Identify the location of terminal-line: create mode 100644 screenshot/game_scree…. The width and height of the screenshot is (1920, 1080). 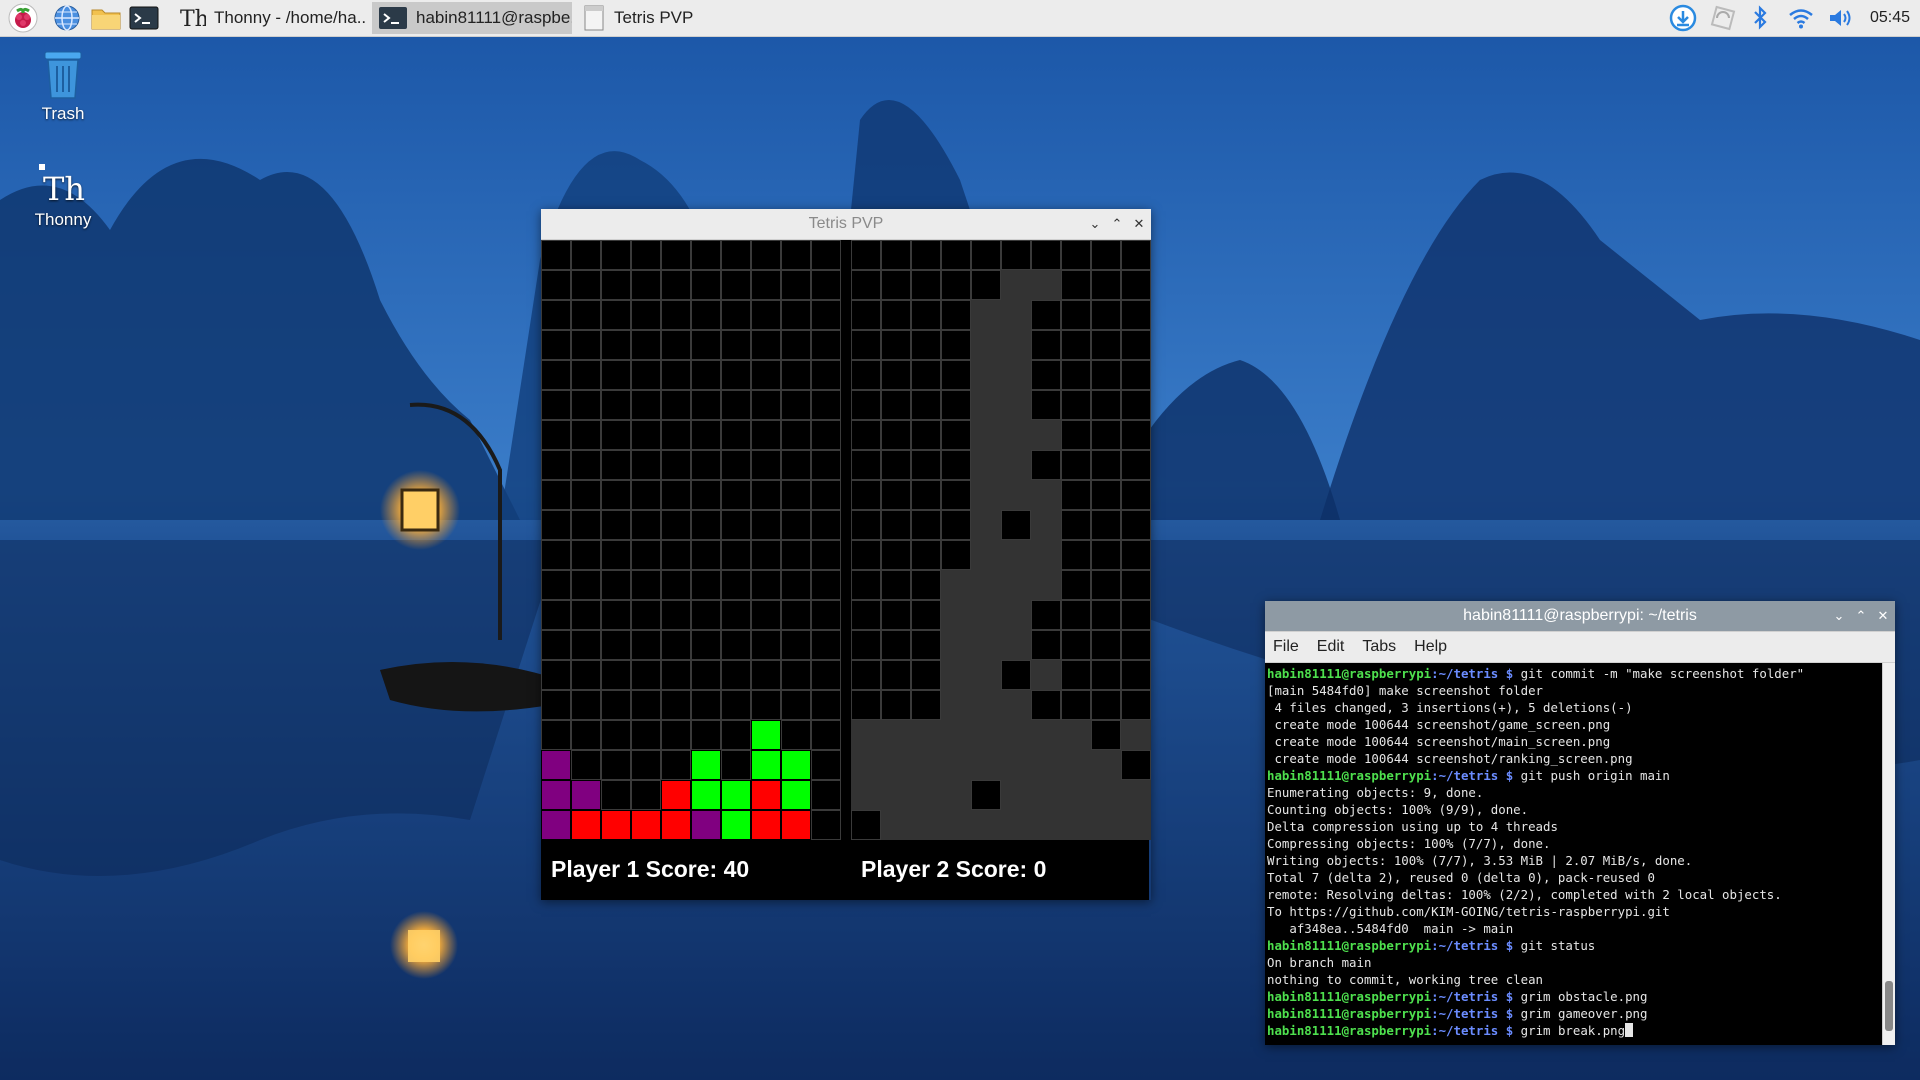
(1581, 724).